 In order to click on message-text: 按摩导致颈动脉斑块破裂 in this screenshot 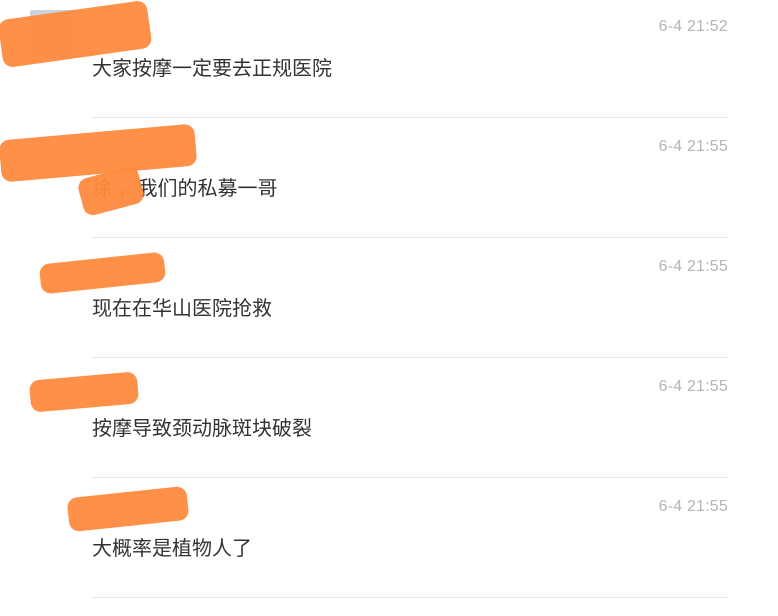, I will do `click(202, 429)`.